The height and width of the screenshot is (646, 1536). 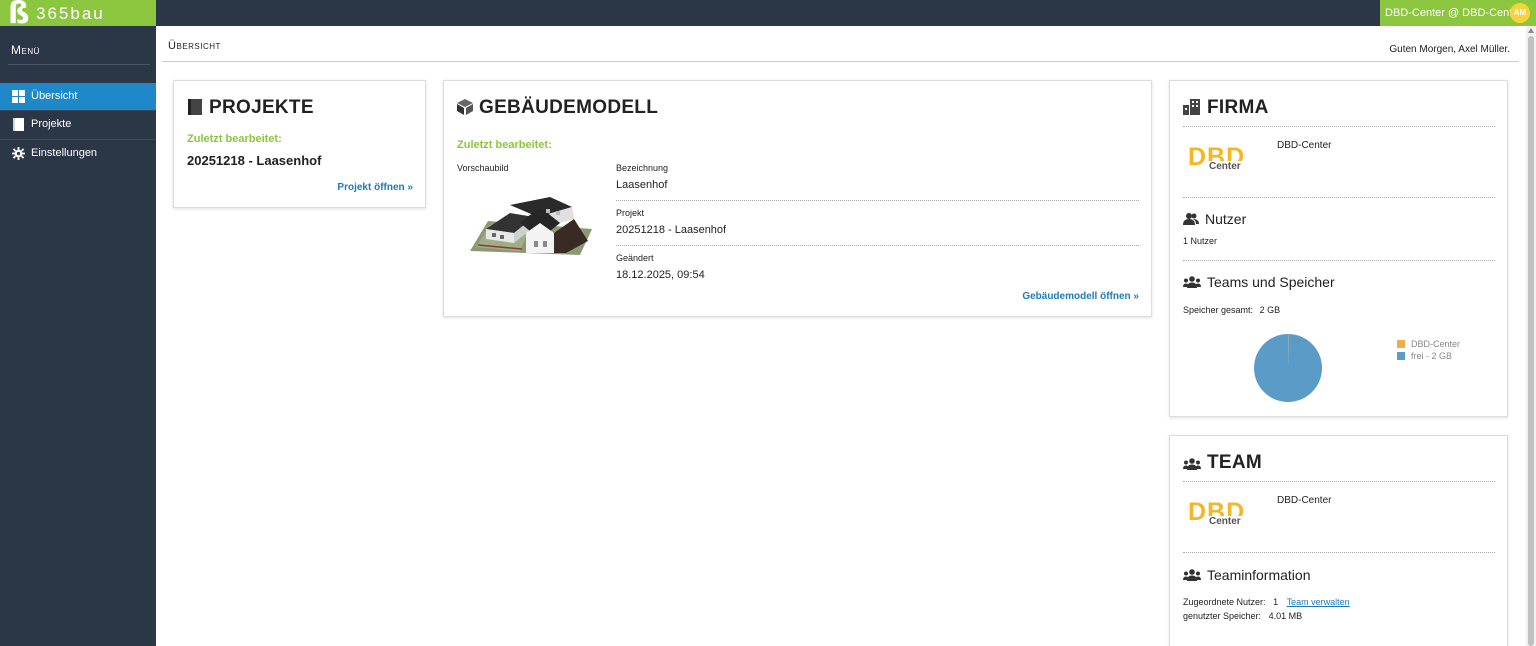 What do you see at coordinates (18, 153) in the screenshot?
I see `gear-icon` at bounding box center [18, 153].